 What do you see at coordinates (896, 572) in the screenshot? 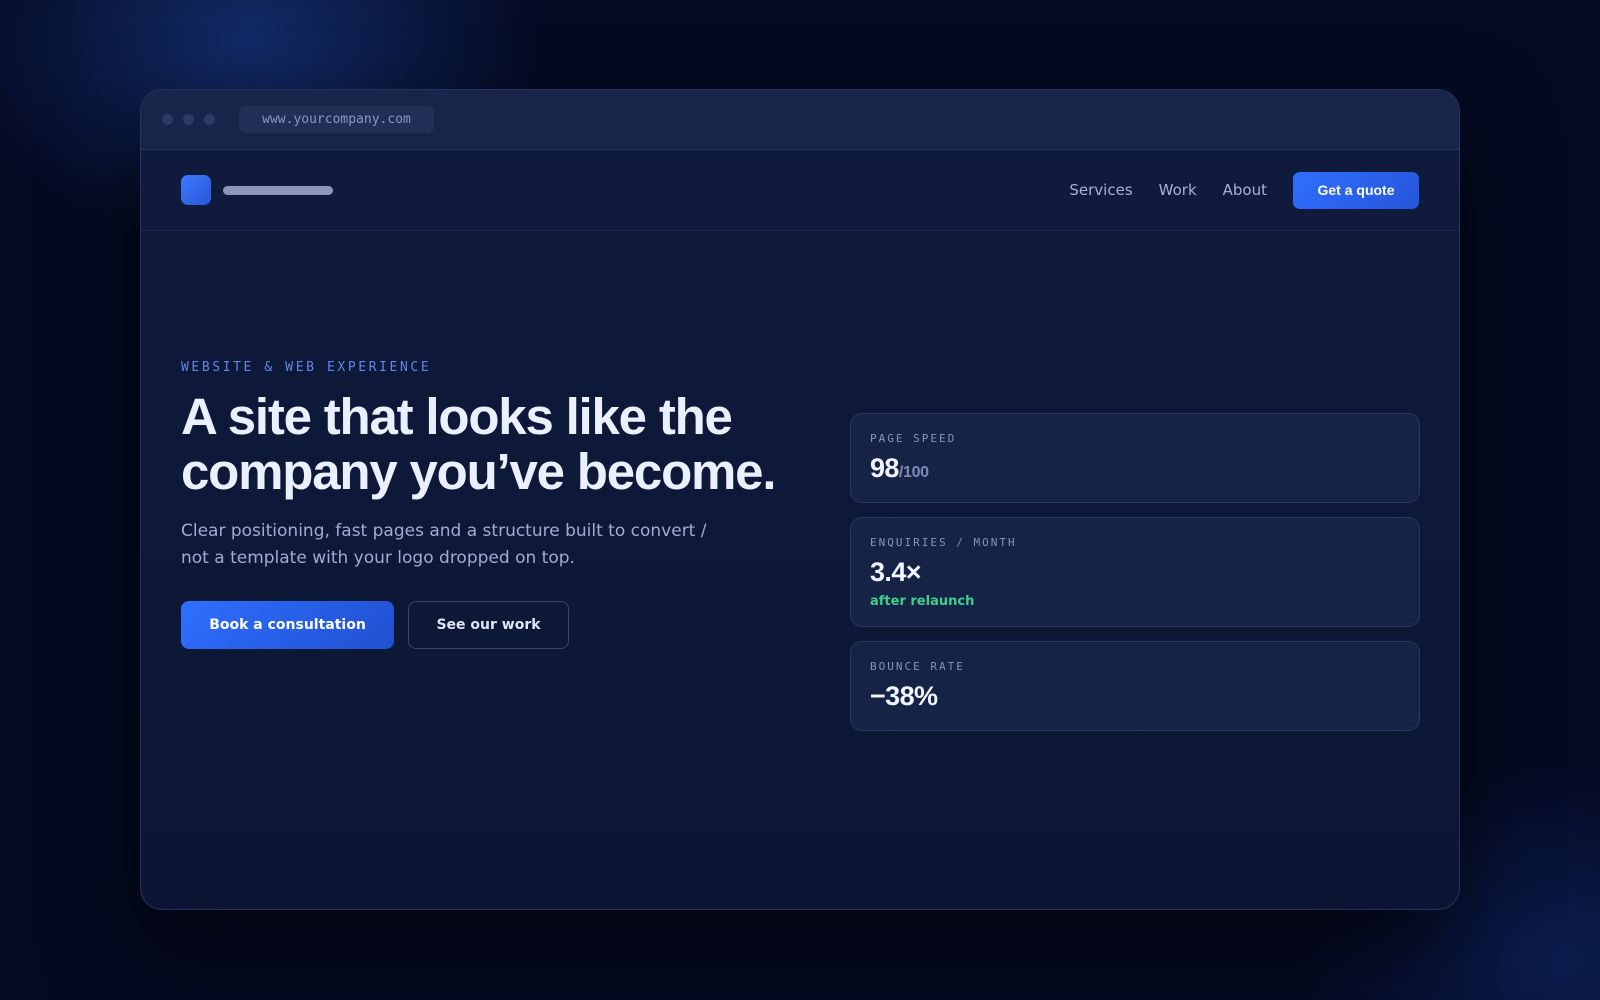
I see `stat-value: 3.4×` at bounding box center [896, 572].